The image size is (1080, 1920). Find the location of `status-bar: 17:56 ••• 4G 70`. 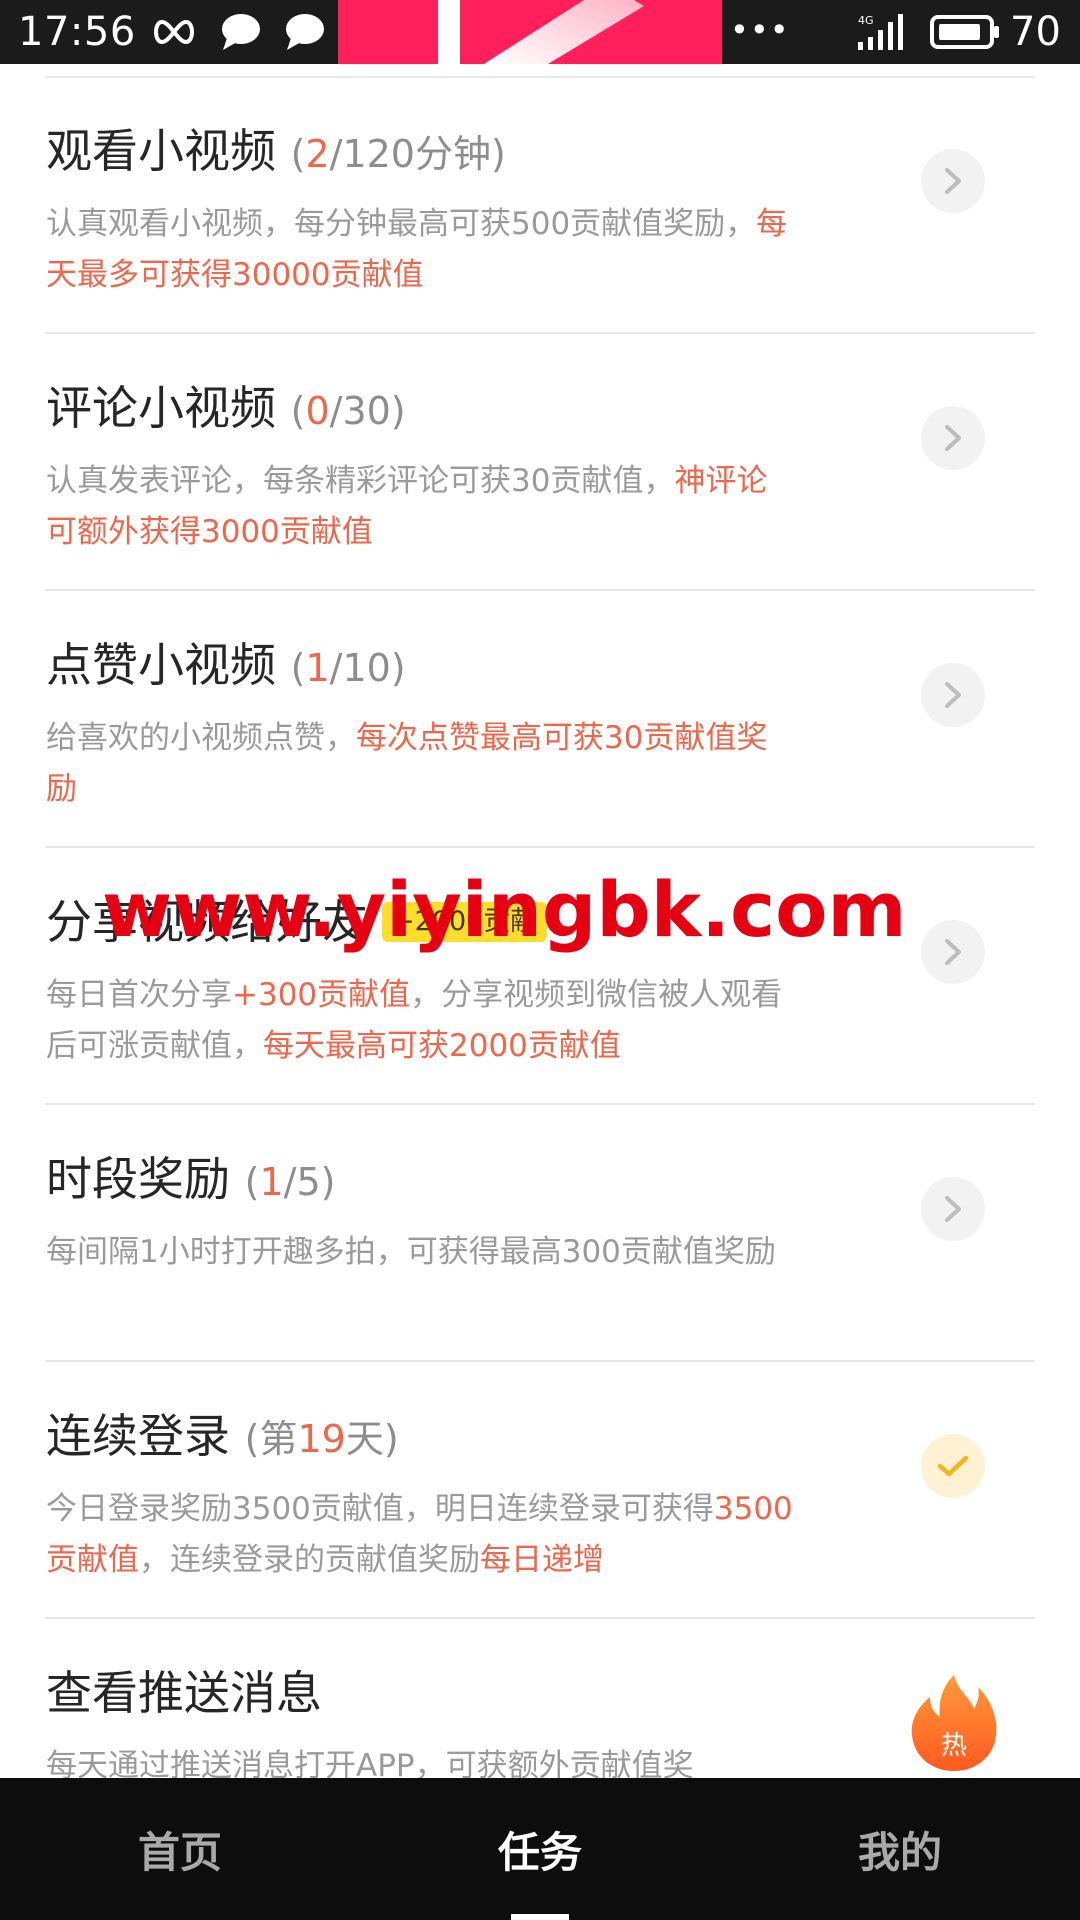

status-bar: 17:56 ••• 4G 70 is located at coordinates (540, 32).